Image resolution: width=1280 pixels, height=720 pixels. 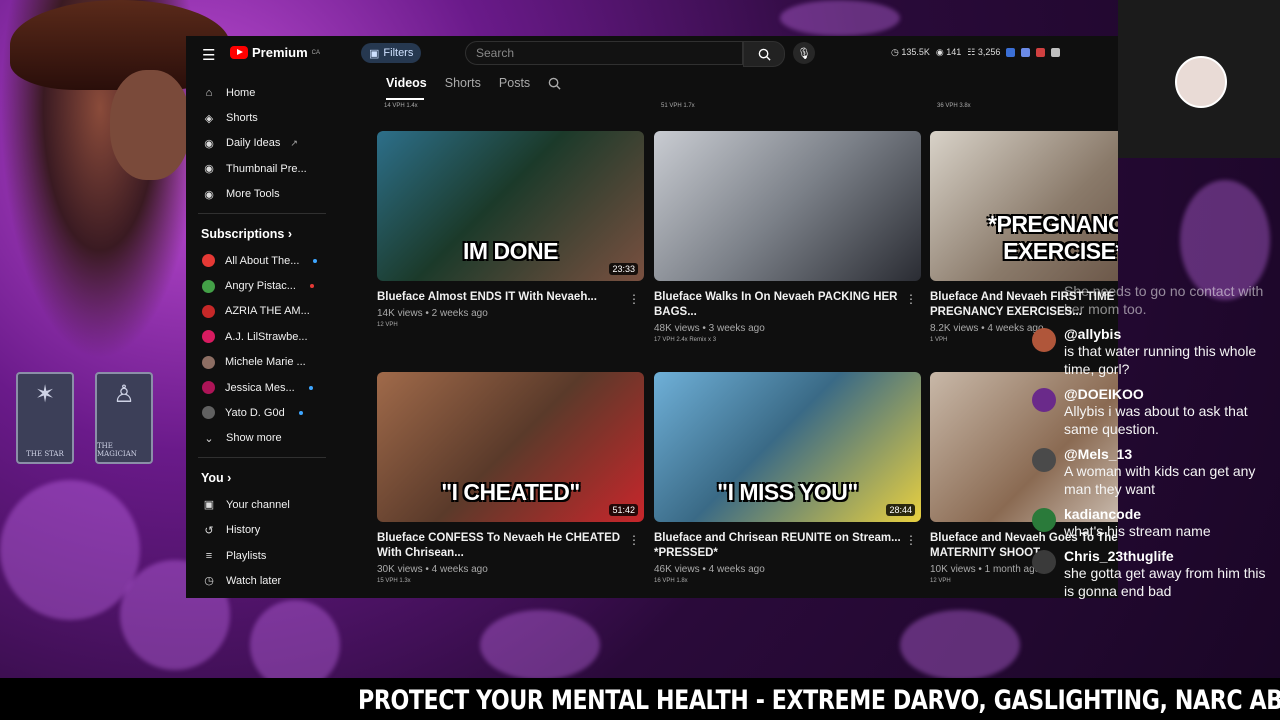 I want to click on menu-icon: ☰, so click(x=208, y=55).